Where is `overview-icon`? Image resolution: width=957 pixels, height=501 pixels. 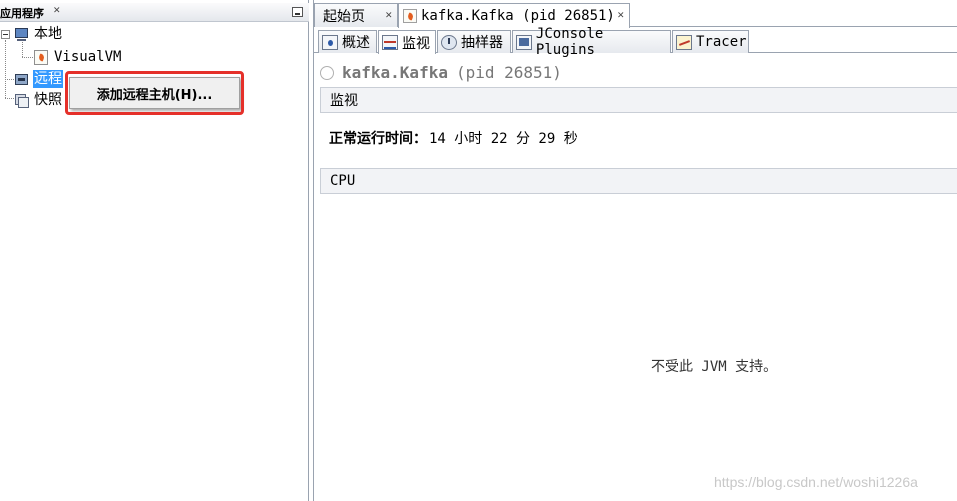 overview-icon is located at coordinates (330, 42).